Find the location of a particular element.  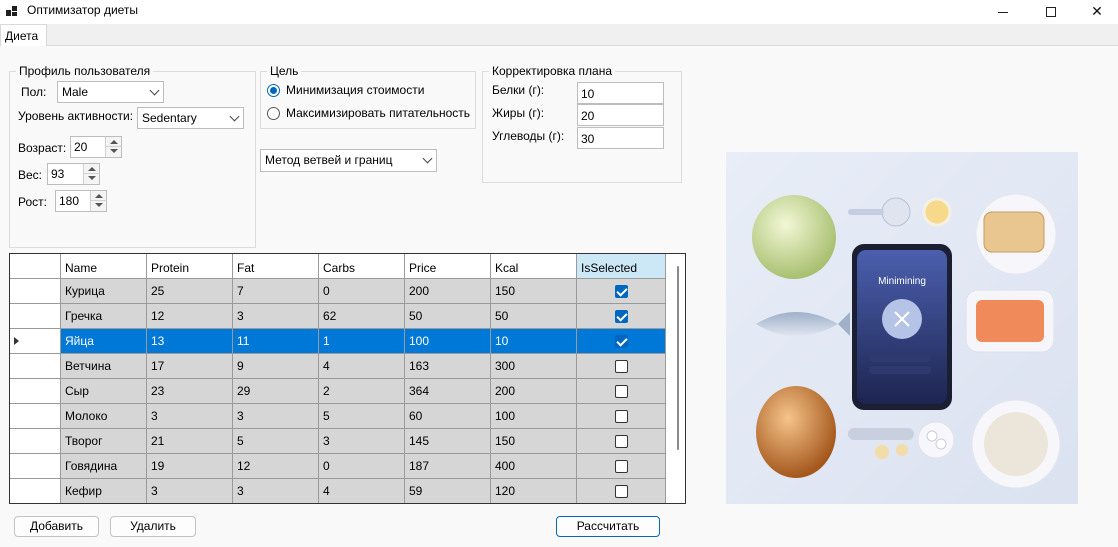

height-stepper: 180 is located at coordinates (81, 201).